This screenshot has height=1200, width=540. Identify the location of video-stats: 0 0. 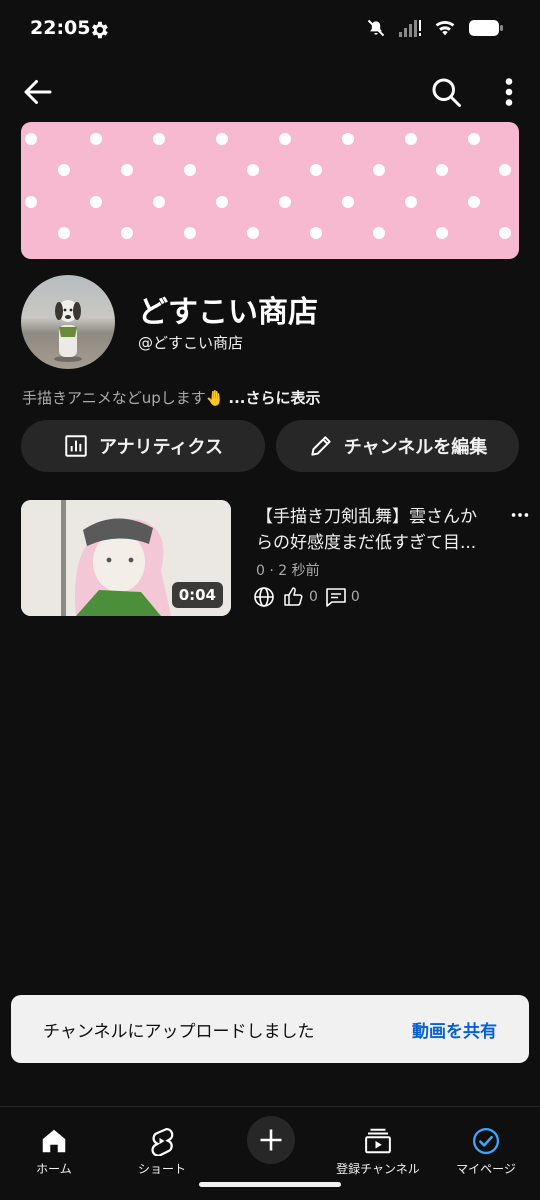
(306, 597).